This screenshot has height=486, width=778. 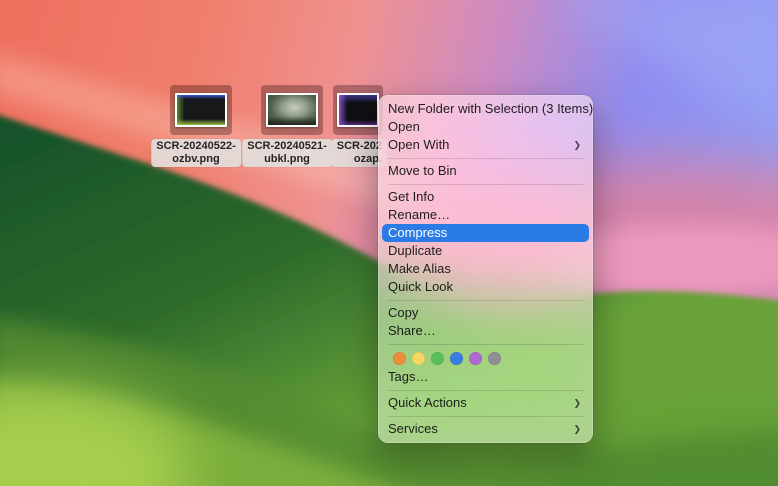 What do you see at coordinates (485, 145) in the screenshot?
I see `menu-item-open-with: Open With ❯` at bounding box center [485, 145].